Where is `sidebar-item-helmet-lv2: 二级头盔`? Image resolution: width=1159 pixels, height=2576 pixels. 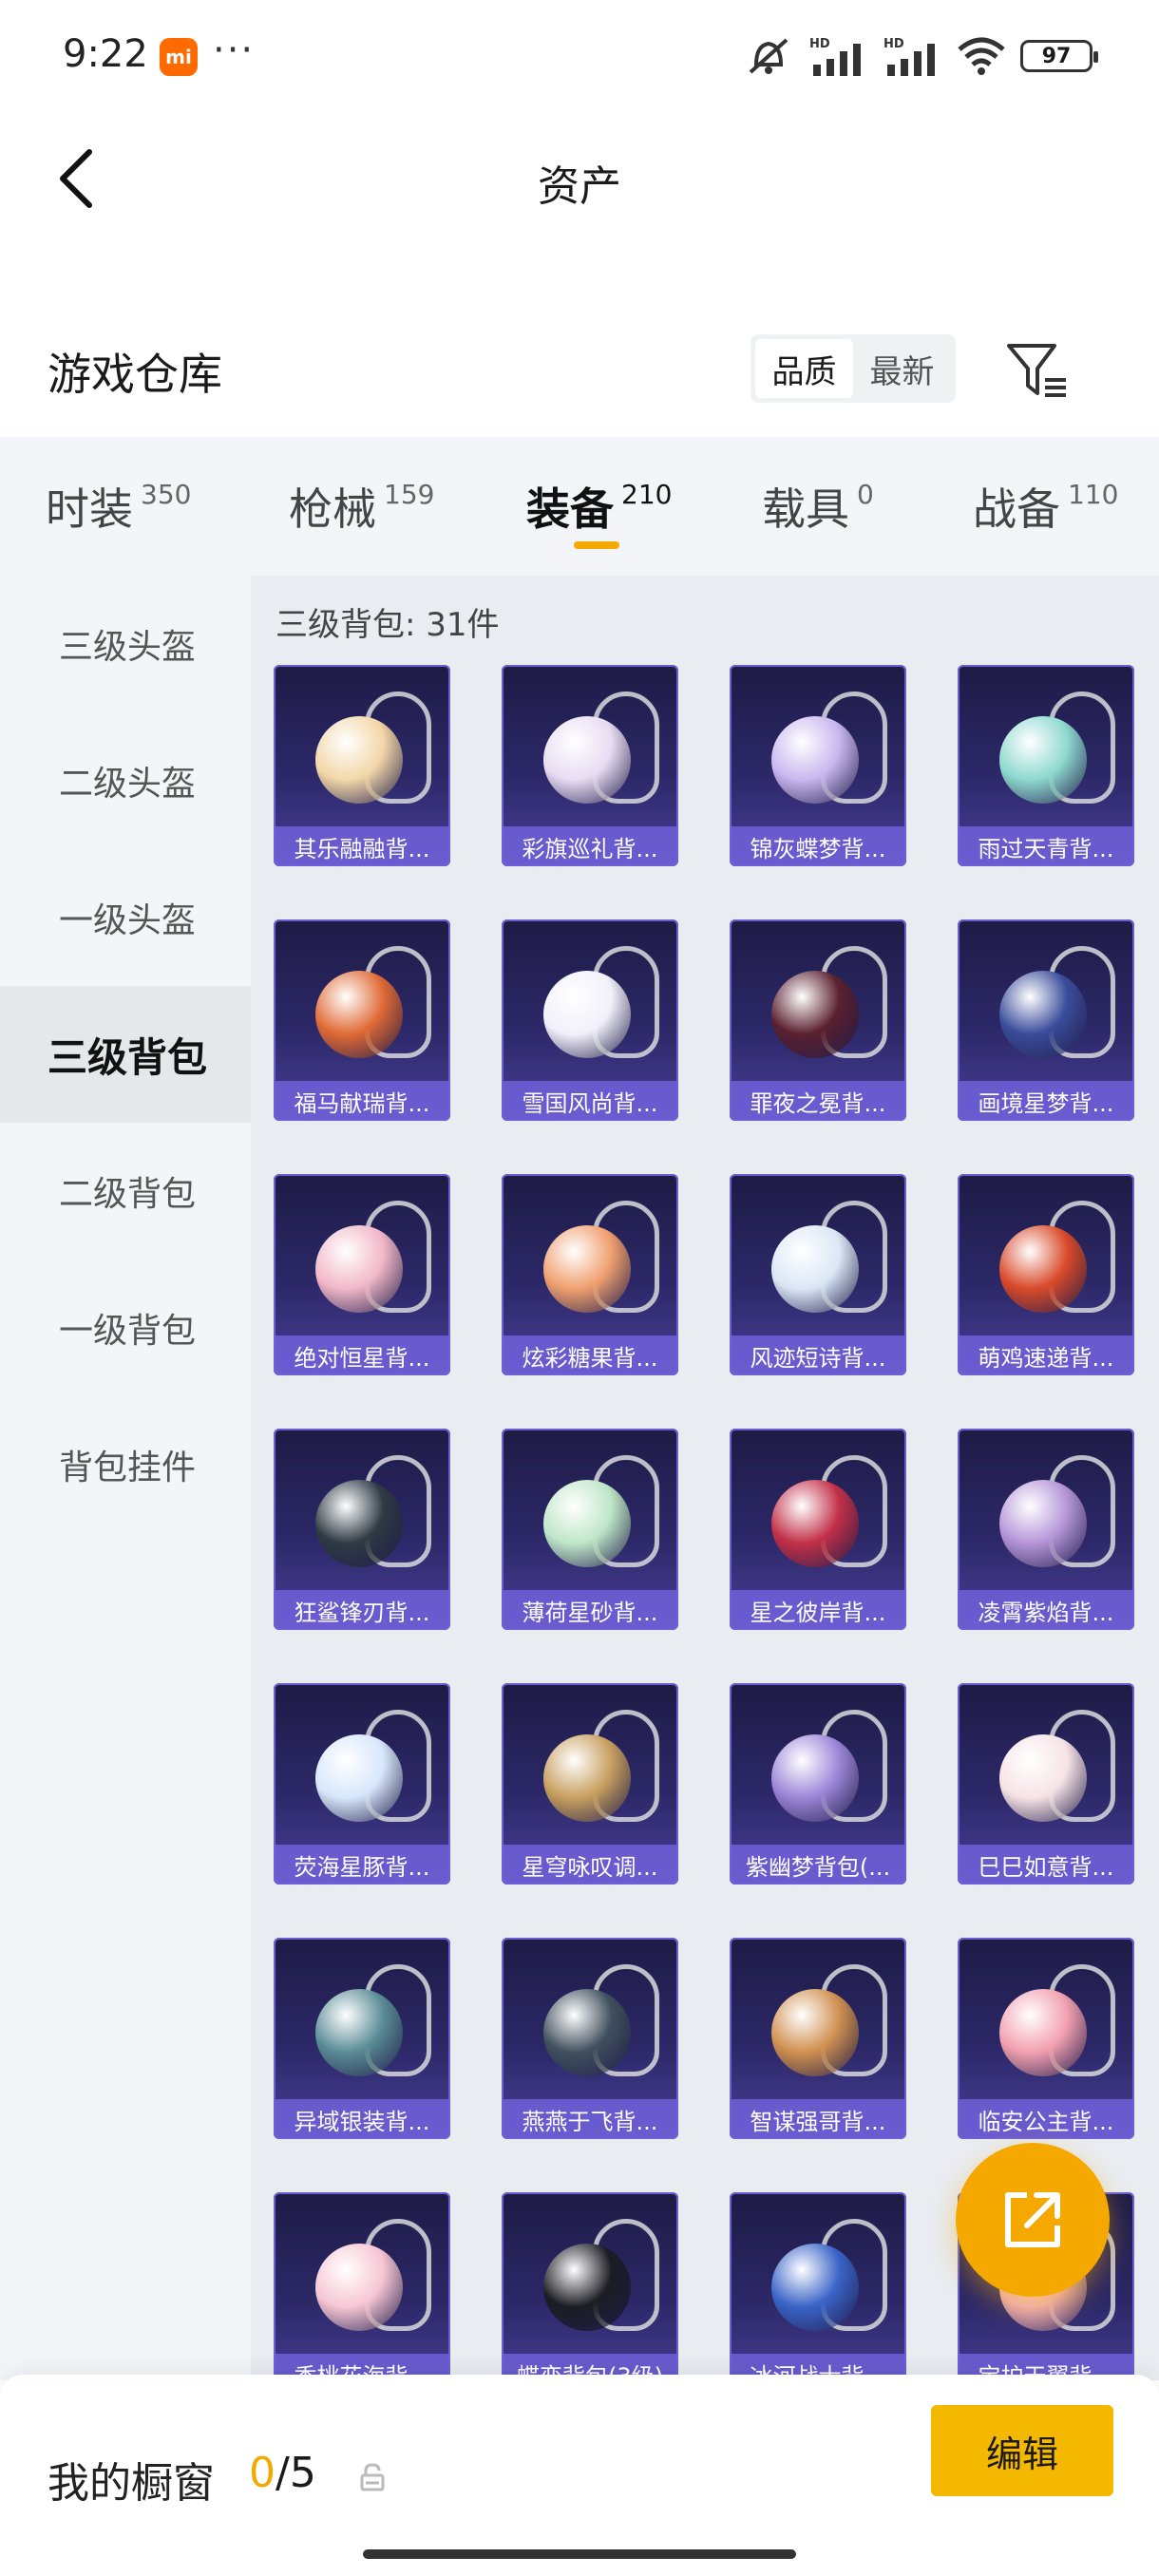 sidebar-item-helmet-lv2: 二级头盔 is located at coordinates (125, 780).